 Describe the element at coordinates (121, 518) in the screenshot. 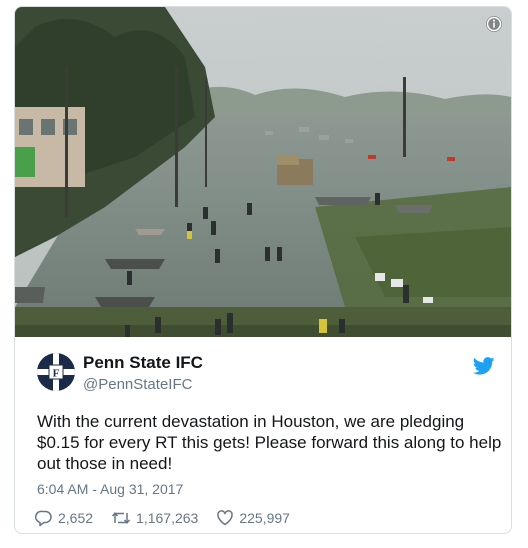

I see `retweet-icon` at that location.